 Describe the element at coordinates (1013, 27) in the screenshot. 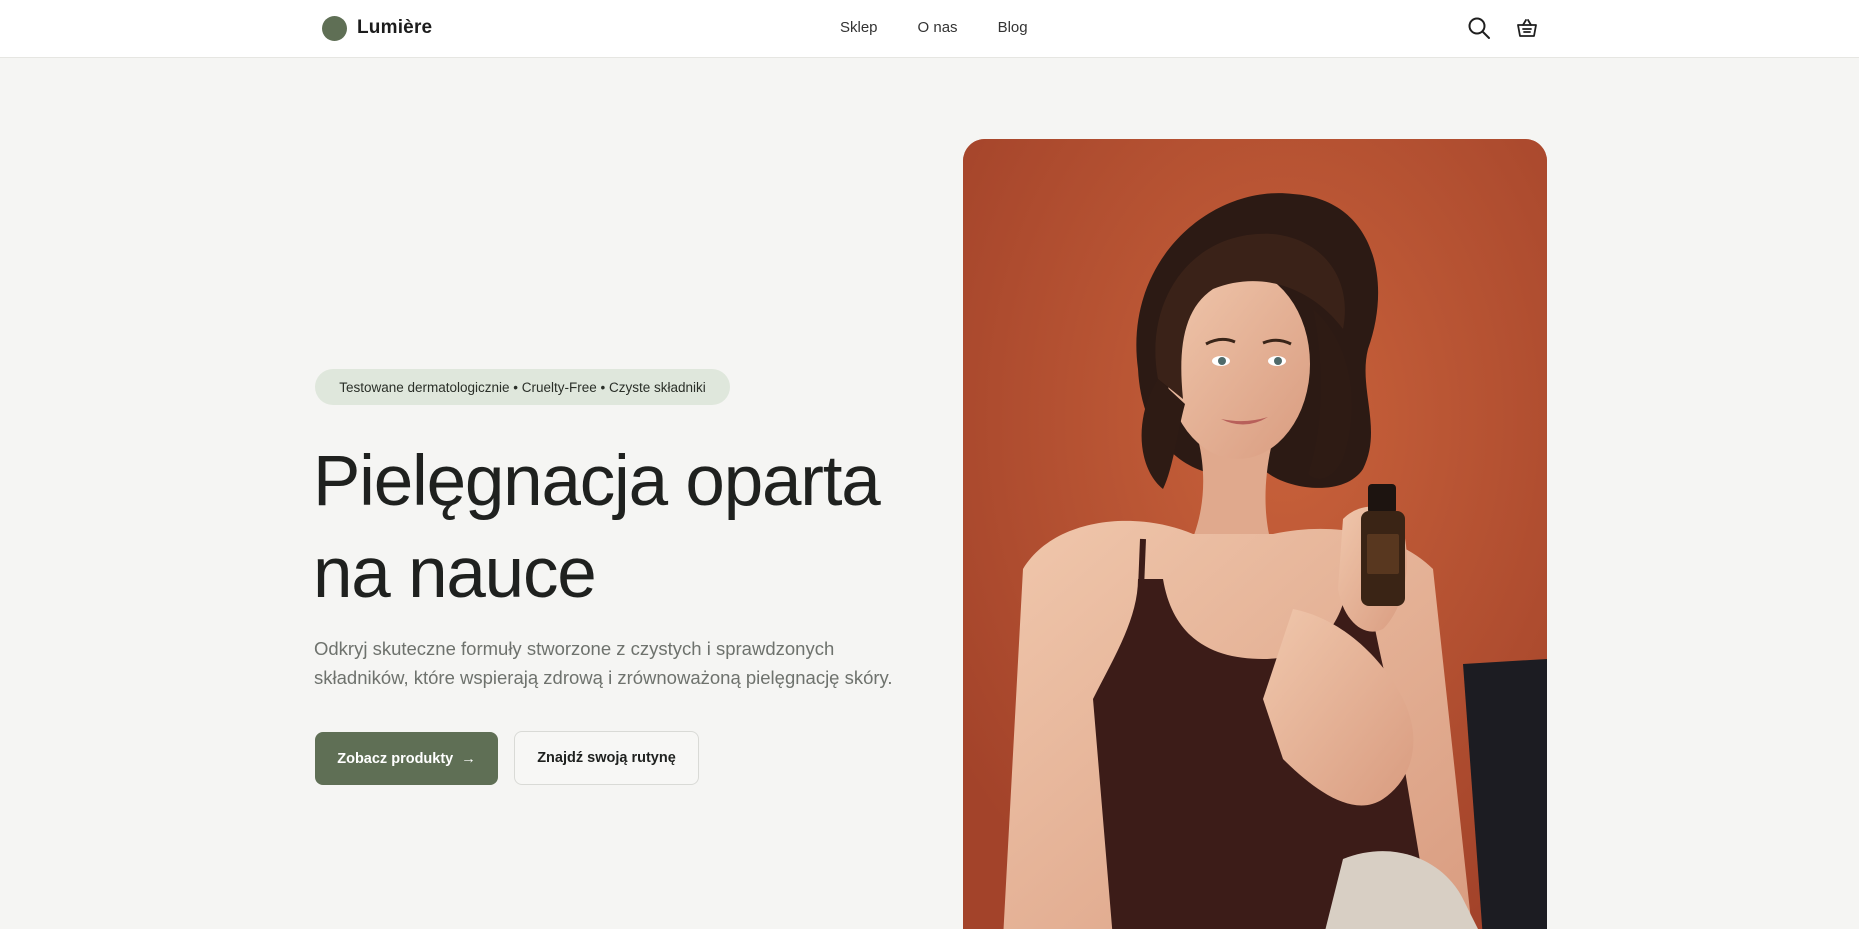

I see `nav-link-blog: Blog` at that location.